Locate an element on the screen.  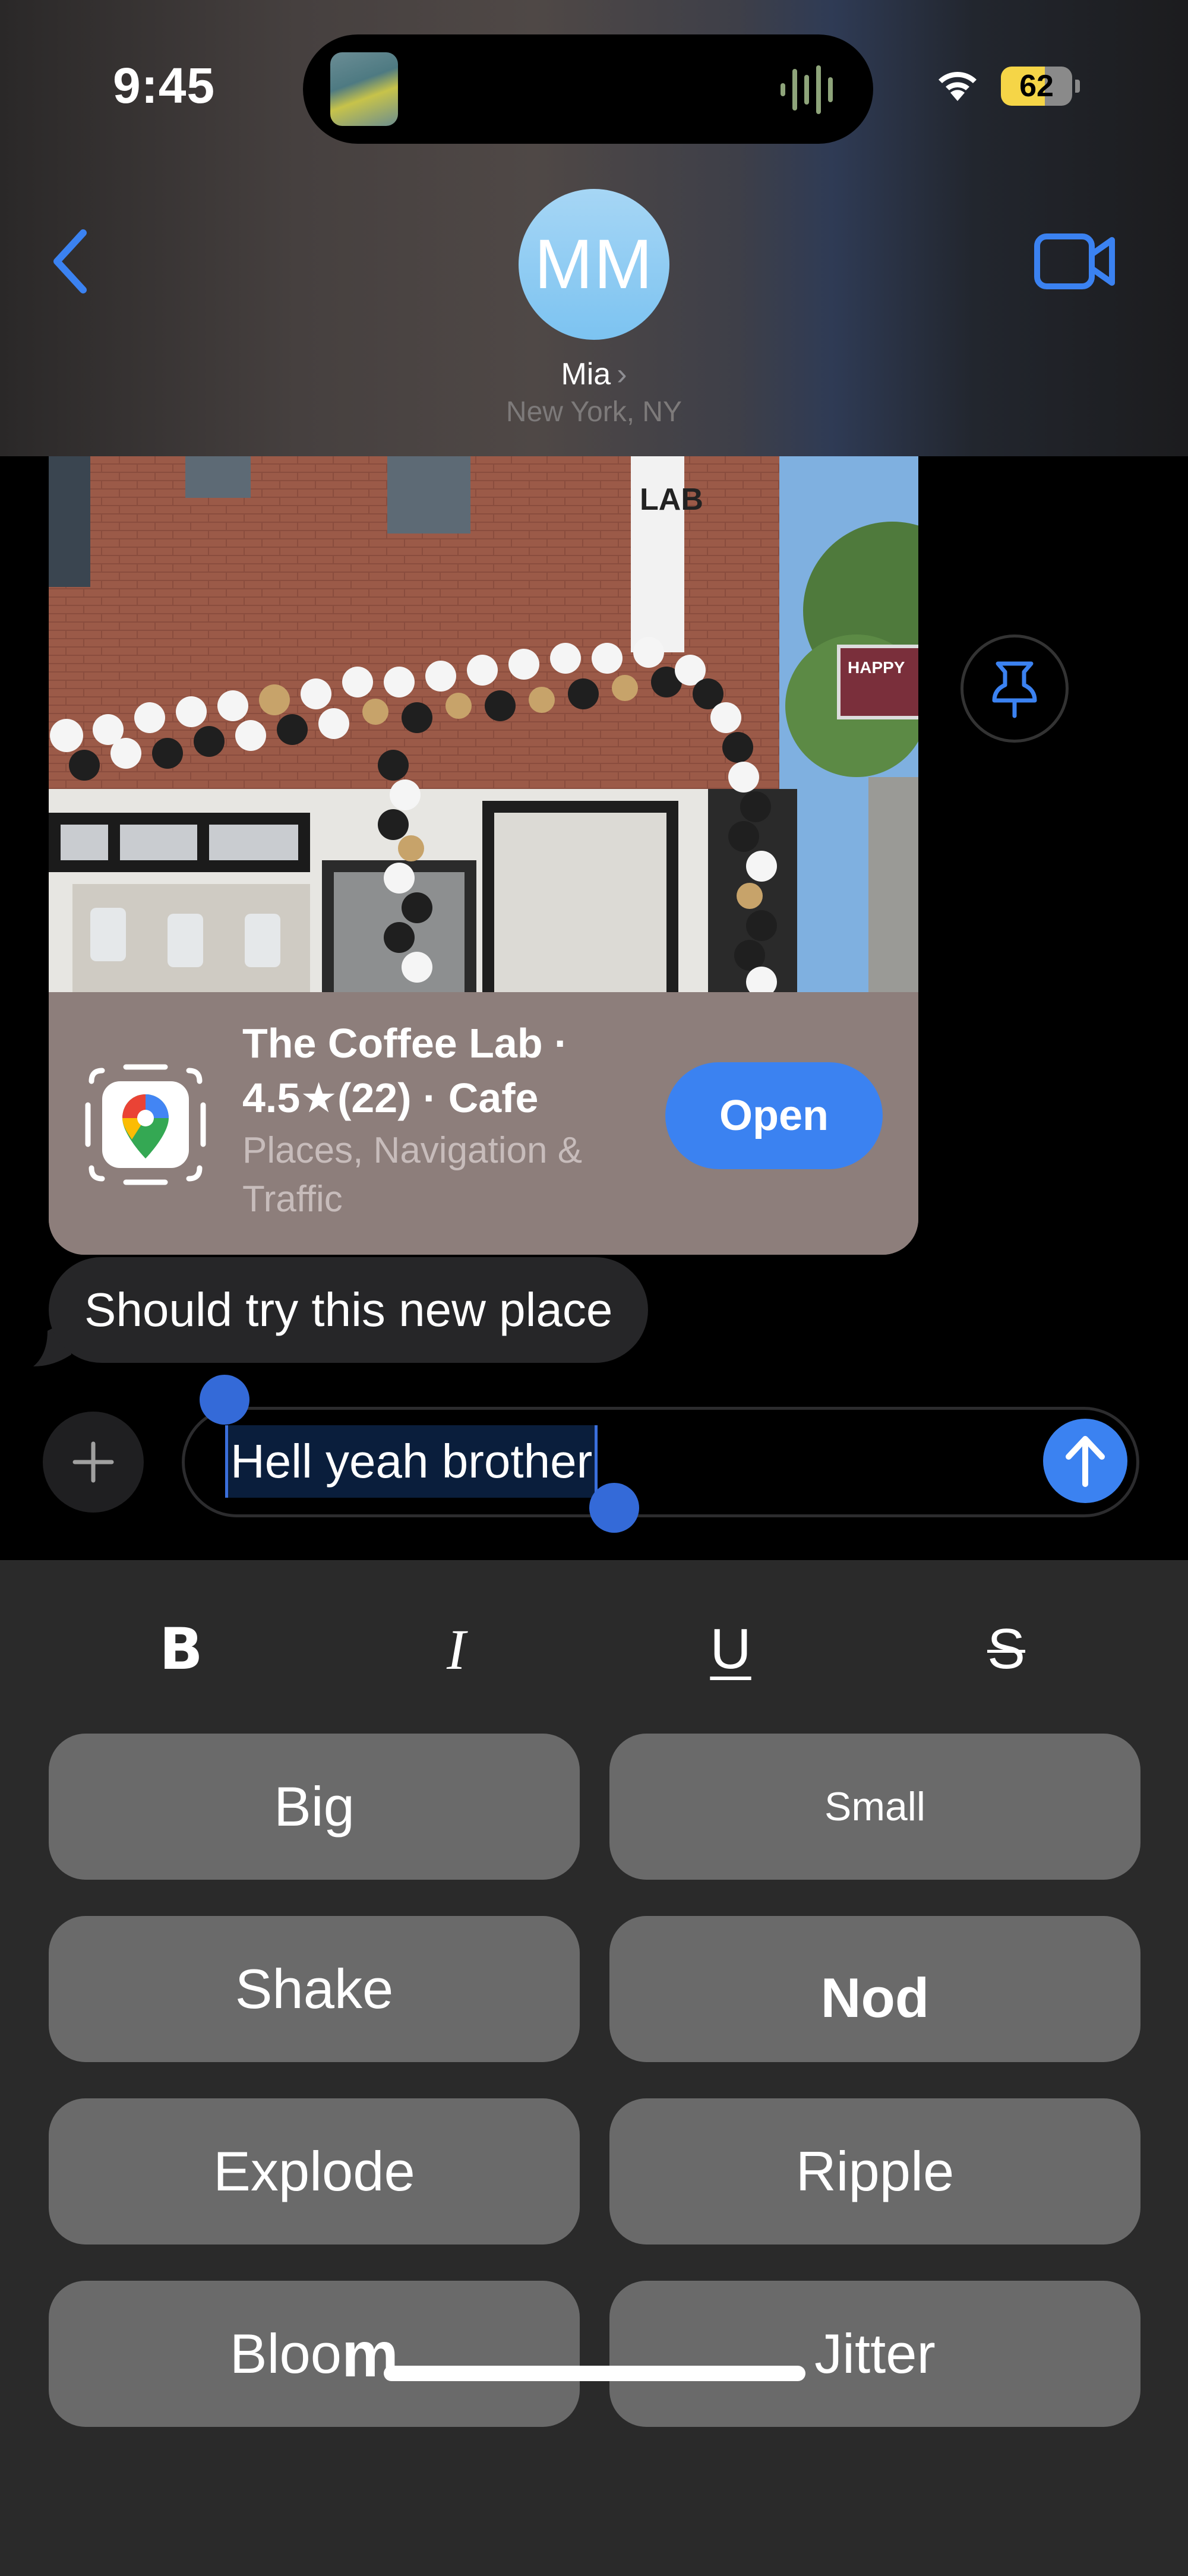
contact-location: New York, NY is located at coordinates (594, 412).